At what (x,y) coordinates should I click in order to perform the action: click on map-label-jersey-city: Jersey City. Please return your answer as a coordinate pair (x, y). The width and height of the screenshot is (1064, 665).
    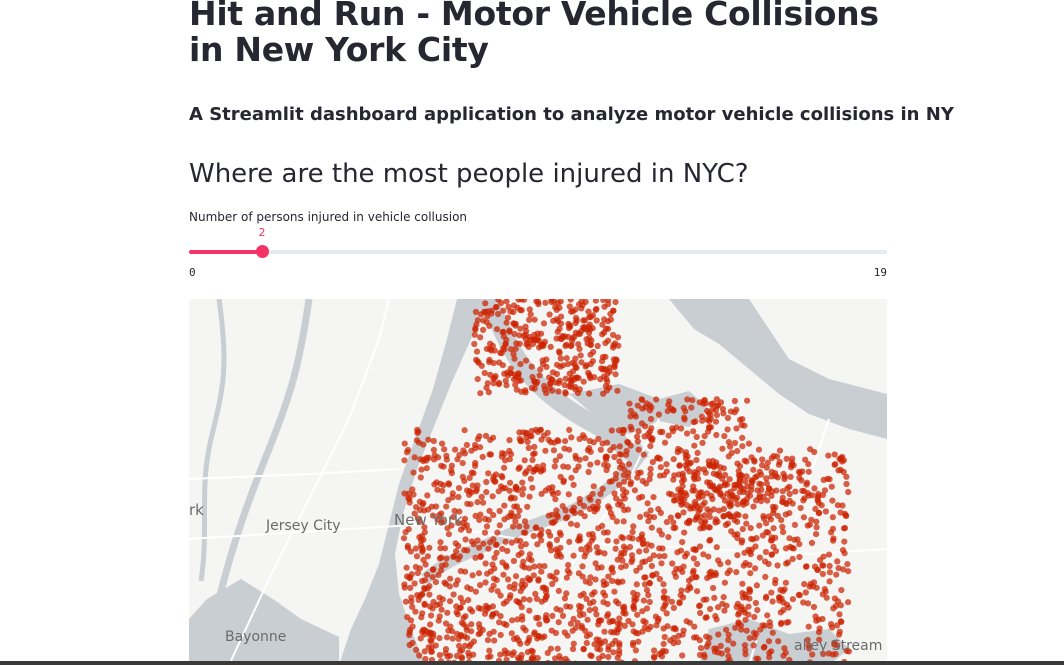
    Looking at the image, I should click on (303, 526).